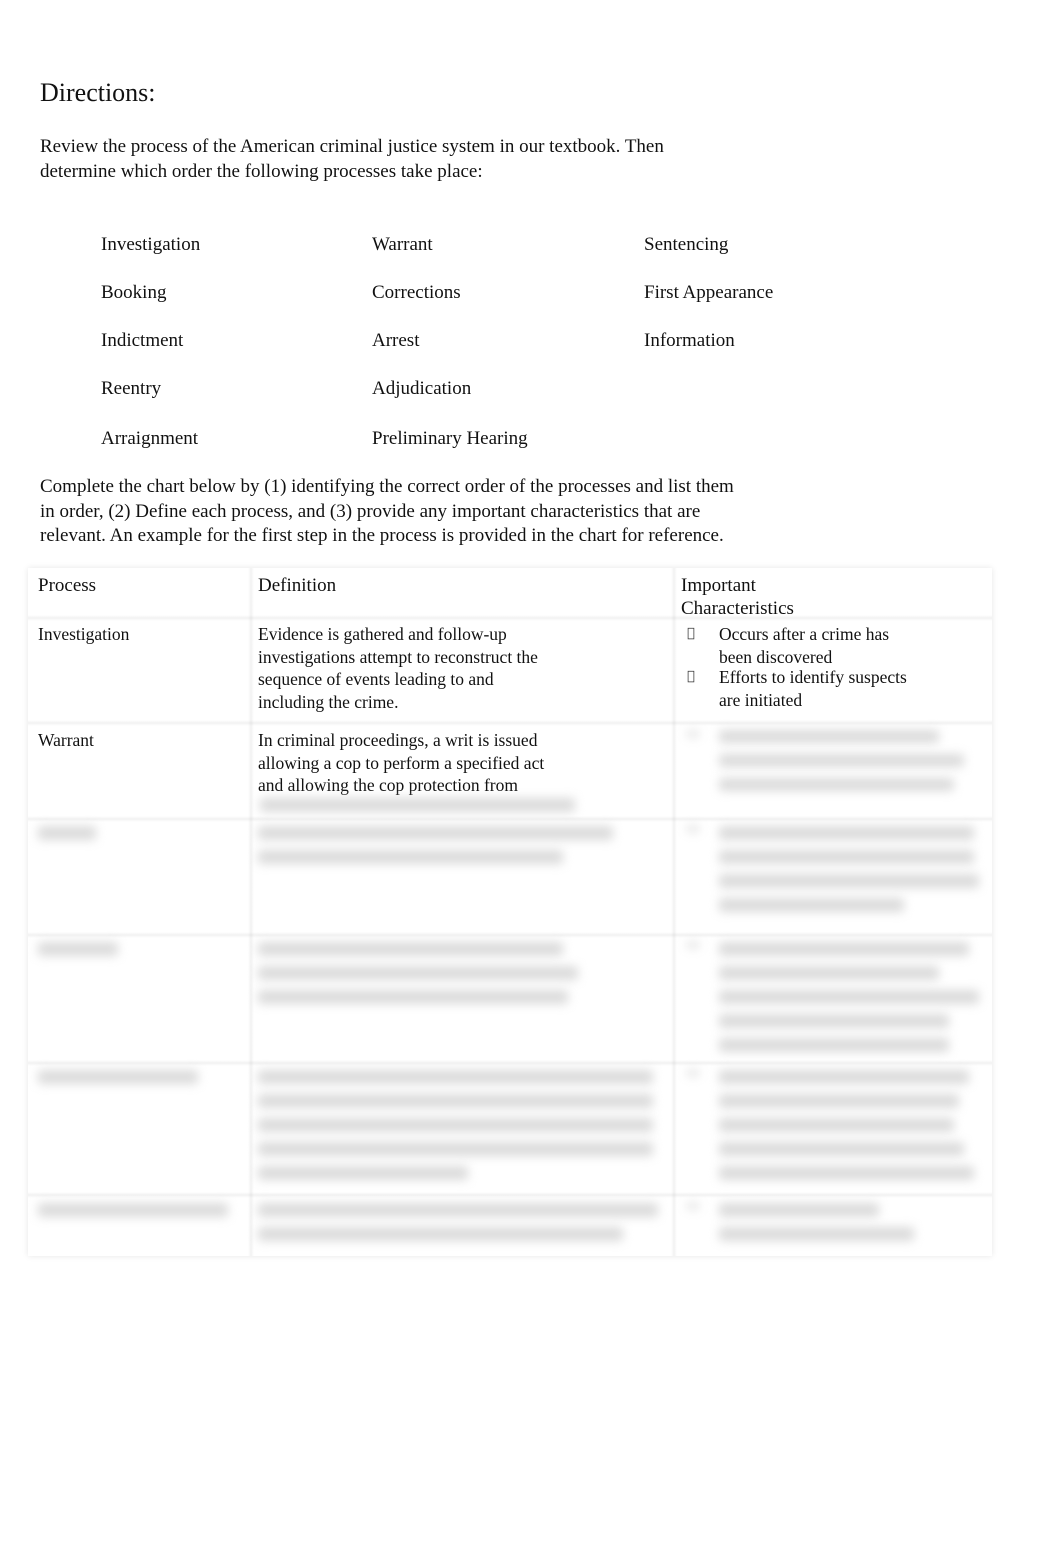 Image resolution: width=1062 pixels, height=1561 pixels. Describe the element at coordinates (388, 785) in the screenshot. I see `definition-line: and allowing the cop protection from` at that location.